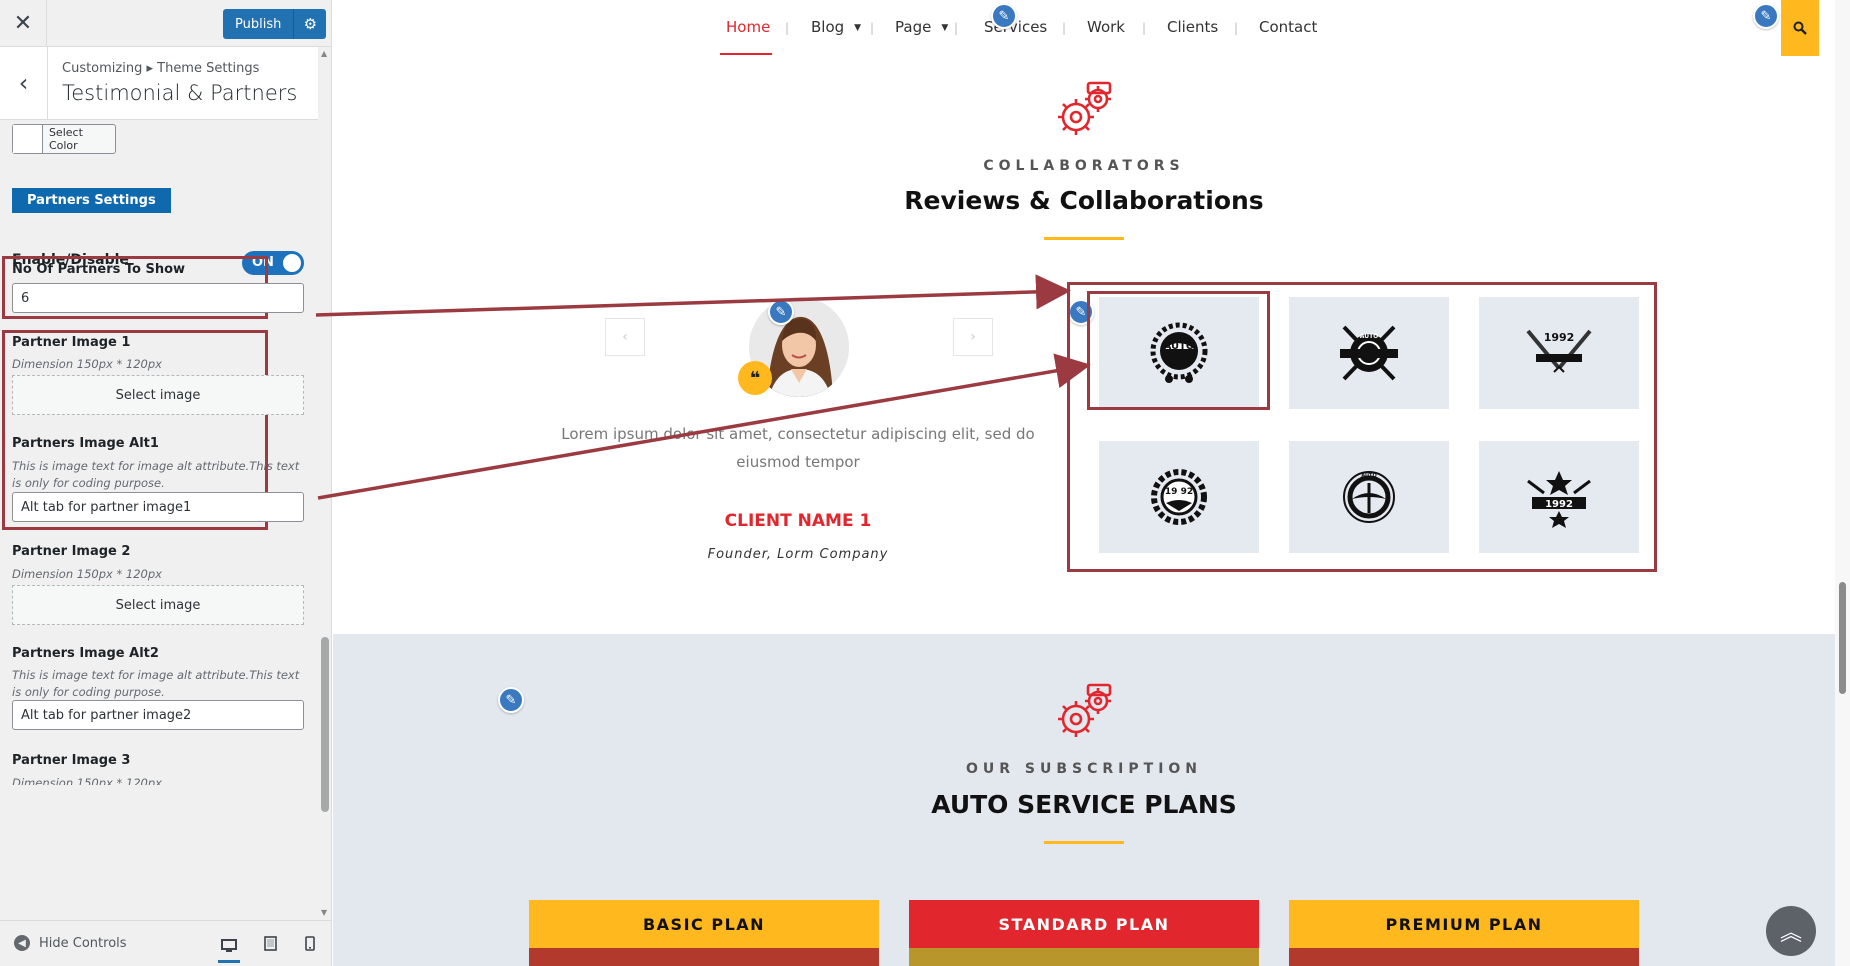  I want to click on preview-tablet-button, so click(270, 943).